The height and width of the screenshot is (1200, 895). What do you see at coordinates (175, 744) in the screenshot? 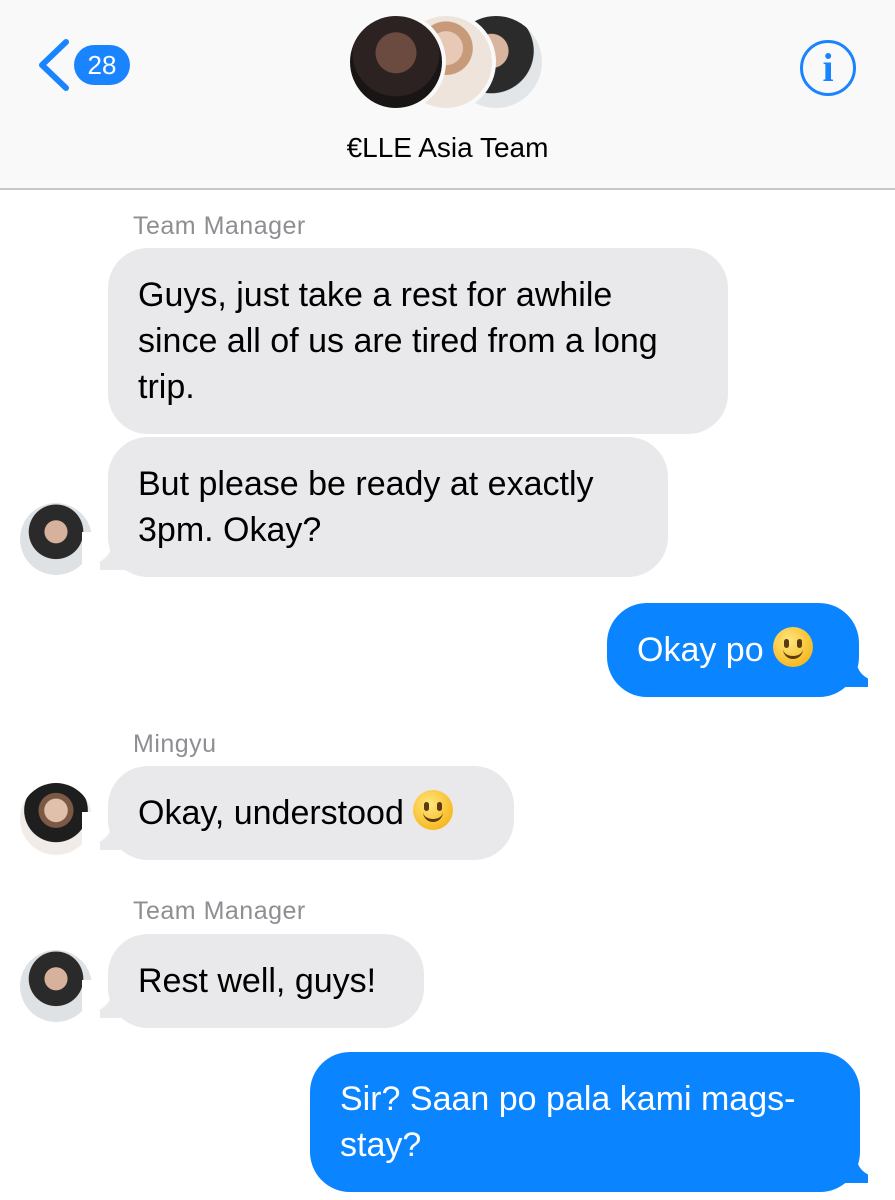
I see `sender-label: Mingyu` at bounding box center [175, 744].